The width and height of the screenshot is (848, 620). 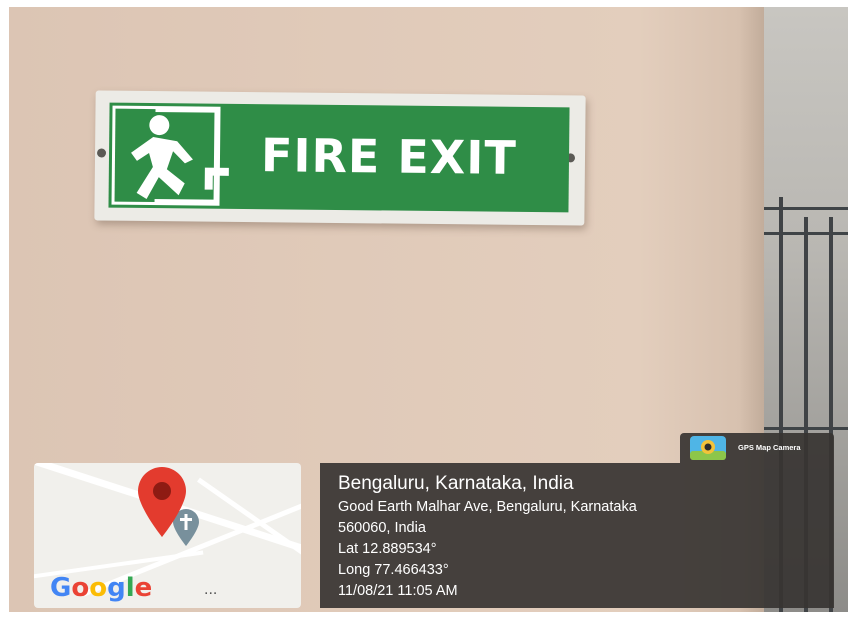 I want to click on longitude: Long 77.466433°, so click(x=393, y=570).